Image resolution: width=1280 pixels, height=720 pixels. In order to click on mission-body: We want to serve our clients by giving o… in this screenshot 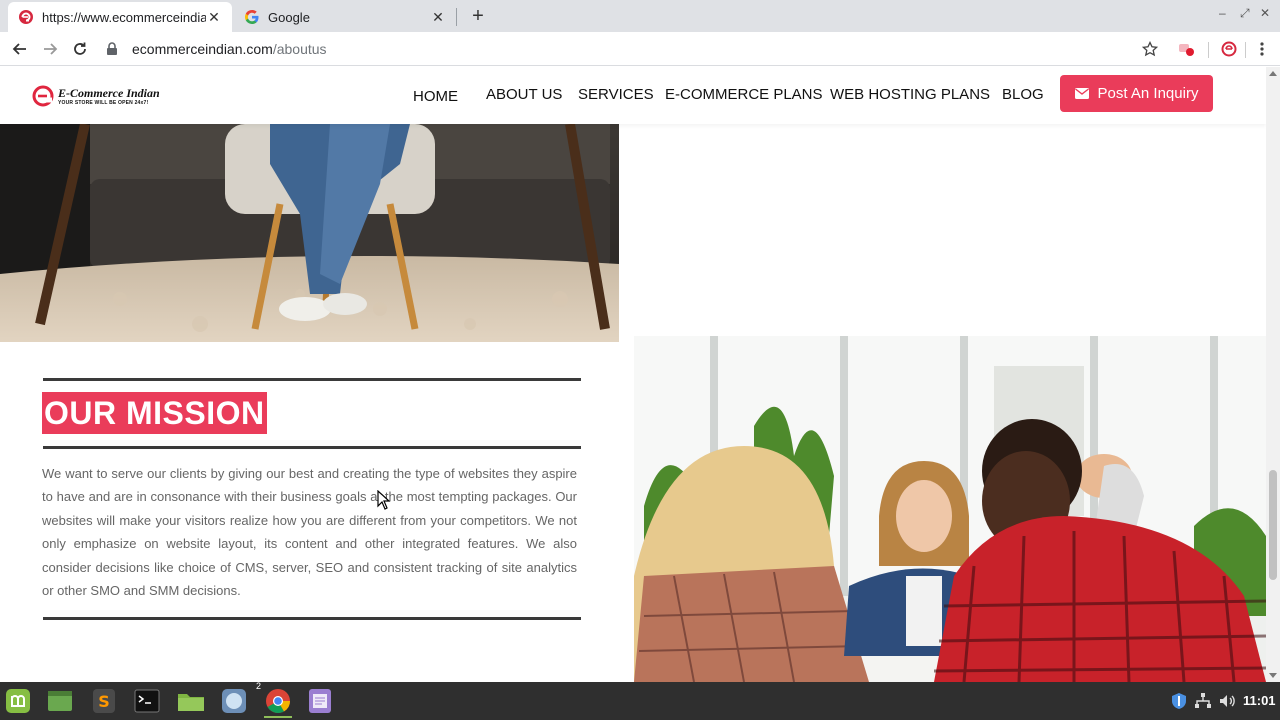, I will do `click(309, 532)`.